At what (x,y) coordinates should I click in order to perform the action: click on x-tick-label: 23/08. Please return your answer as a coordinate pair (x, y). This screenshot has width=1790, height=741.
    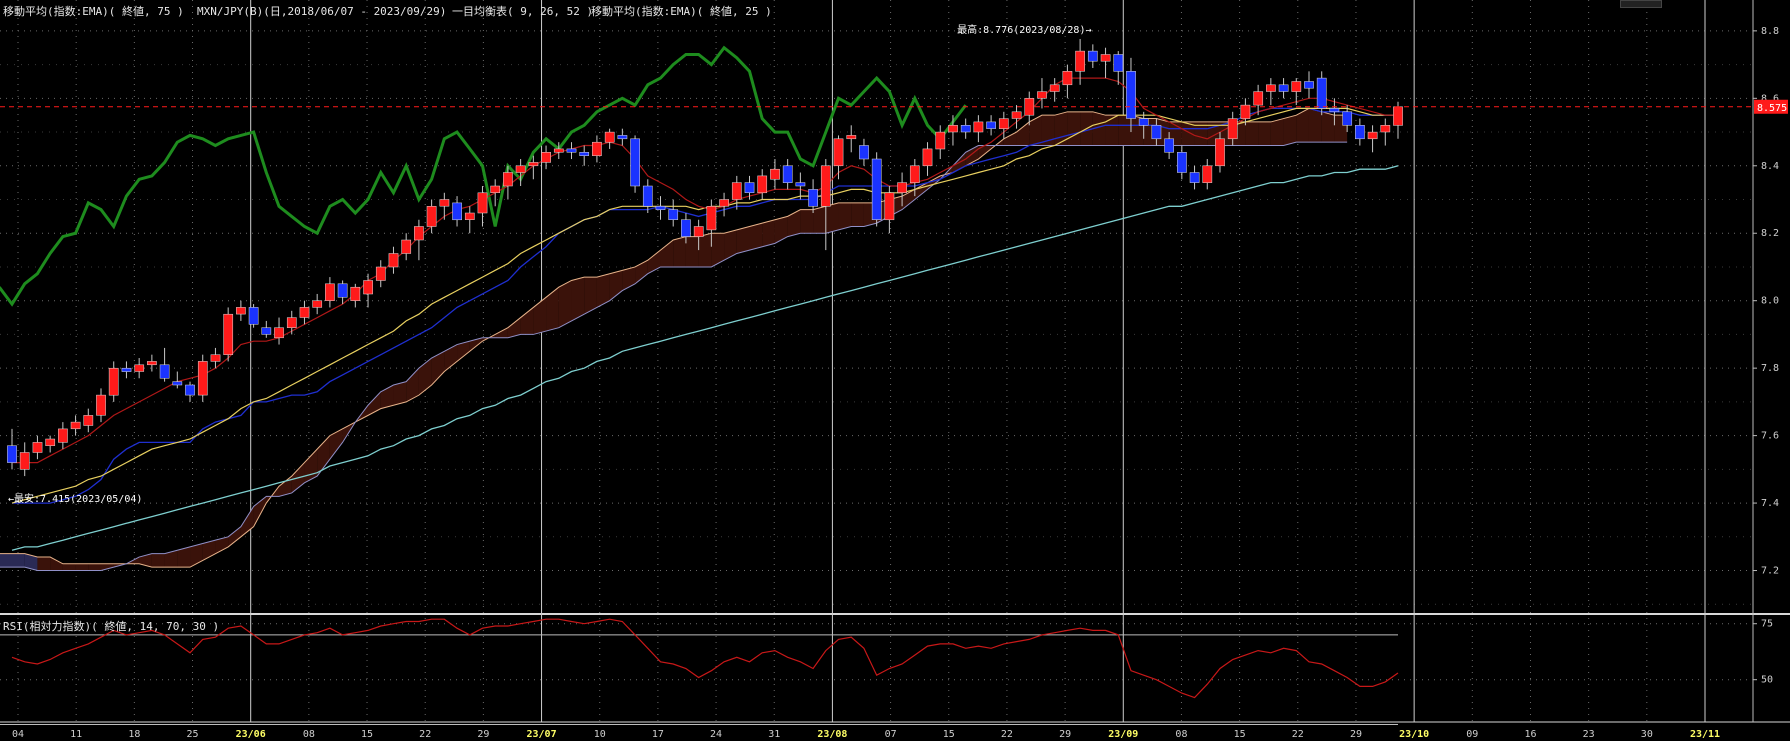
    Looking at the image, I should click on (832, 734).